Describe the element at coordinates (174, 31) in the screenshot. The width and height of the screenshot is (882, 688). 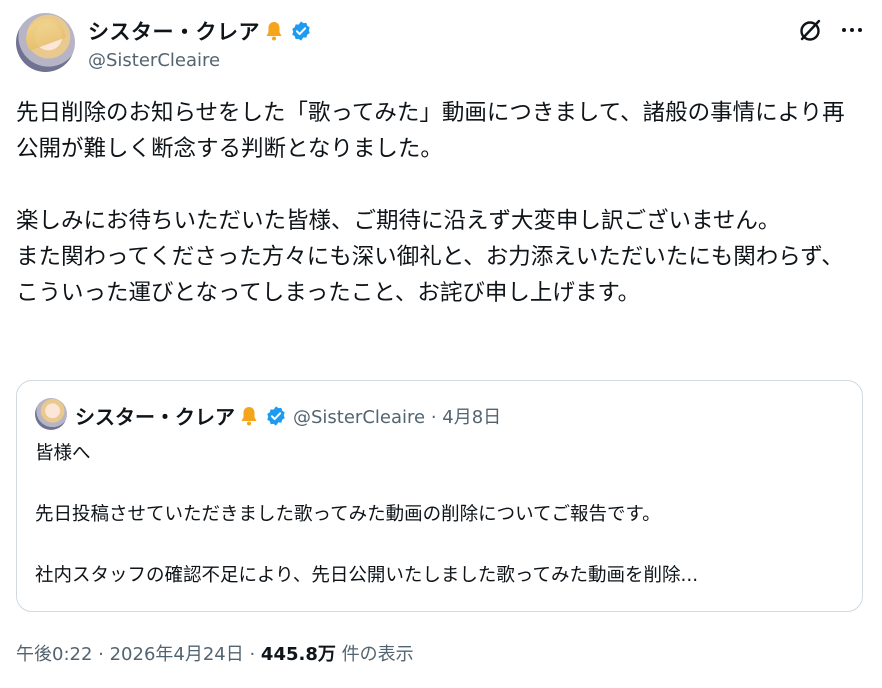
I see `author-display-name: シスター・クレア` at that location.